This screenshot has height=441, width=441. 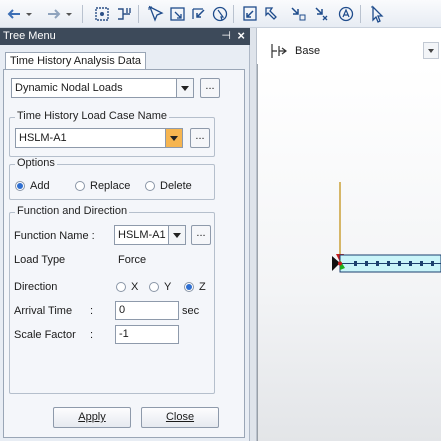 What do you see at coordinates (125, 36) in the screenshot?
I see `panel-title-bar: Tree Menu ⊣ ×` at bounding box center [125, 36].